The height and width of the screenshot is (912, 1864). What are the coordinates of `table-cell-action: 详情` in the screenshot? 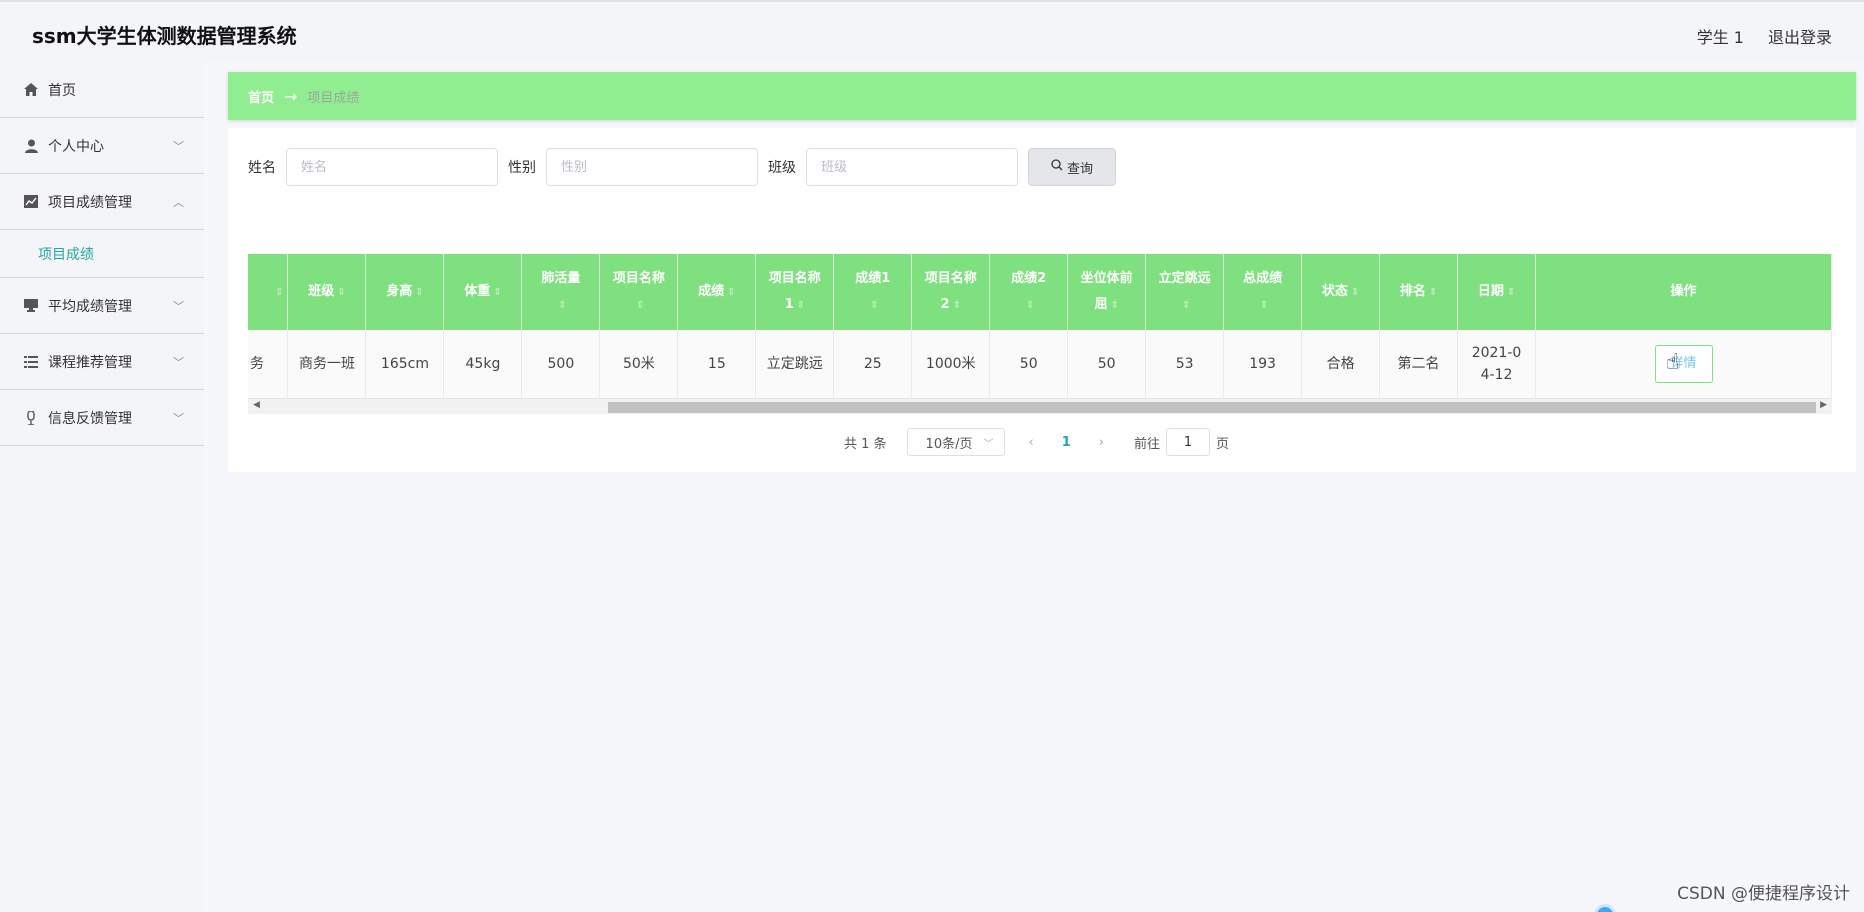 It's located at (1683, 364).